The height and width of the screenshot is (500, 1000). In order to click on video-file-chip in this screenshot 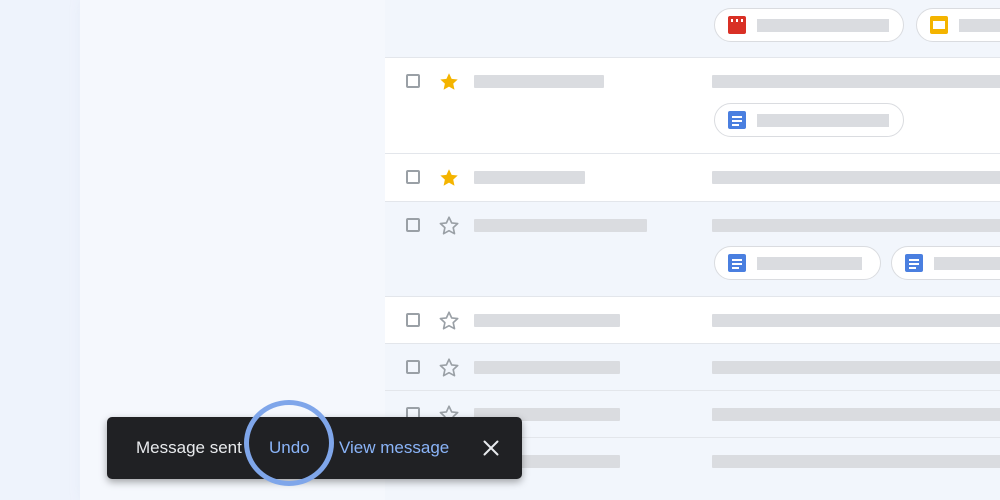, I will do `click(809, 25)`.